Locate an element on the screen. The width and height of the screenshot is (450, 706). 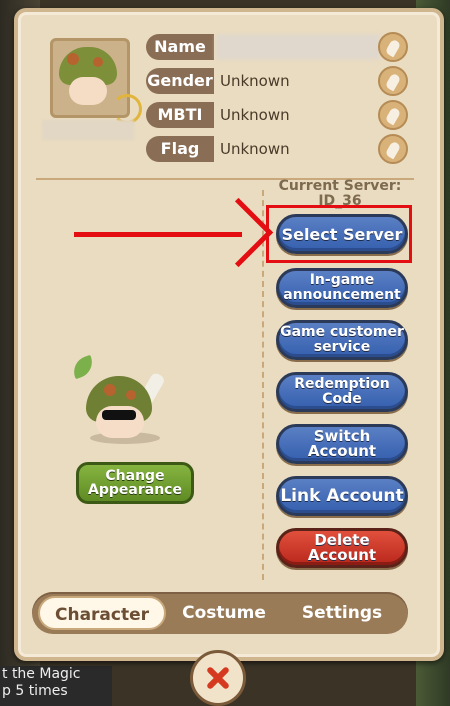
field-label: MBTI is located at coordinates (180, 115).